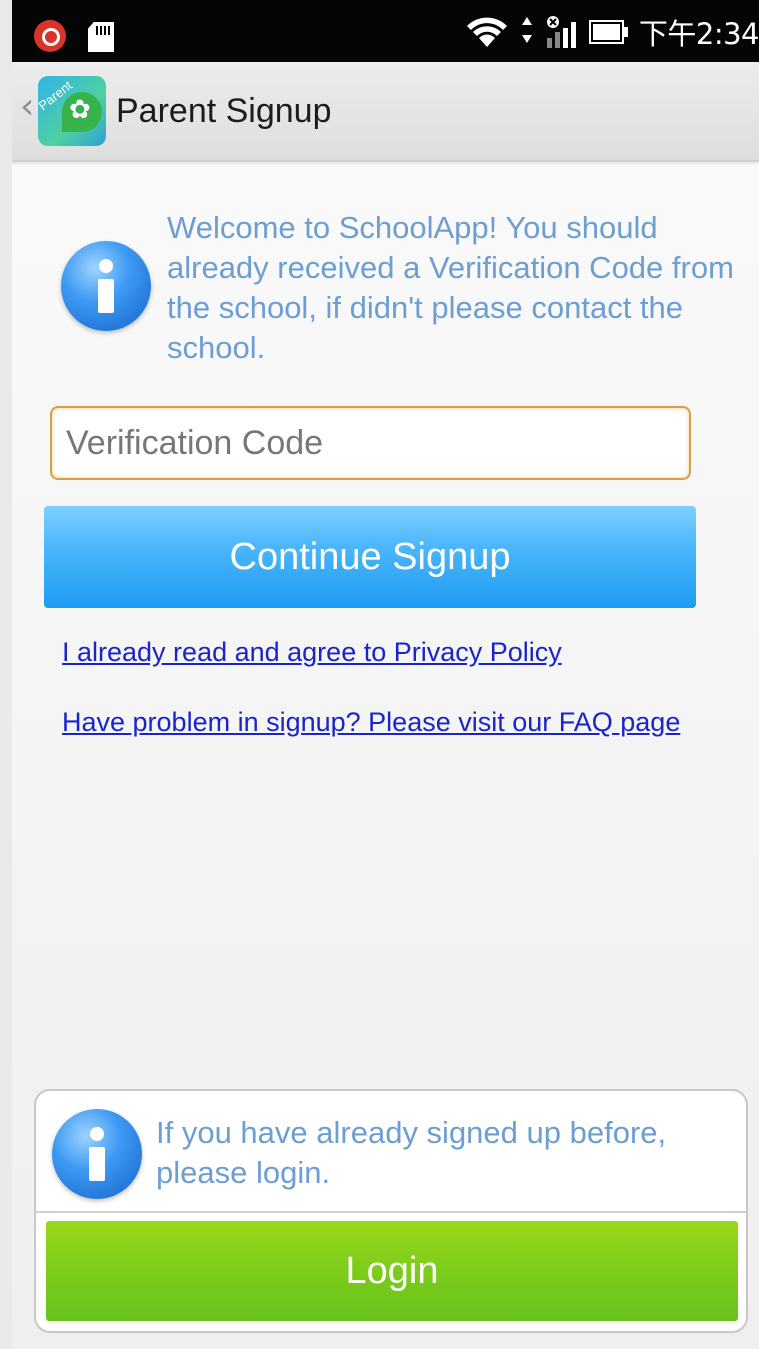 This screenshot has height=1349, width=759. What do you see at coordinates (224, 111) in the screenshot?
I see `page-title: Parent Signup` at bounding box center [224, 111].